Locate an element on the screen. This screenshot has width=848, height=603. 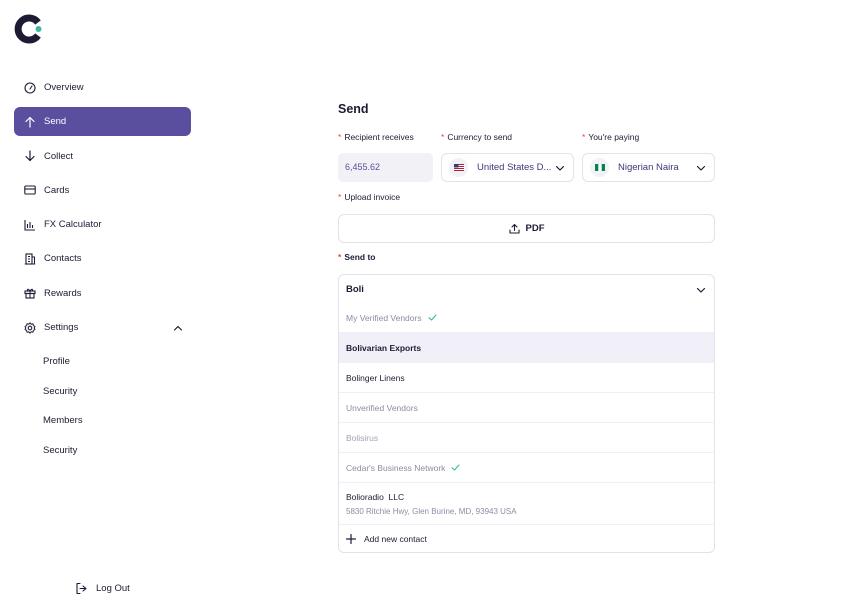
sidebar-item-label: Rewards is located at coordinates (63, 293).